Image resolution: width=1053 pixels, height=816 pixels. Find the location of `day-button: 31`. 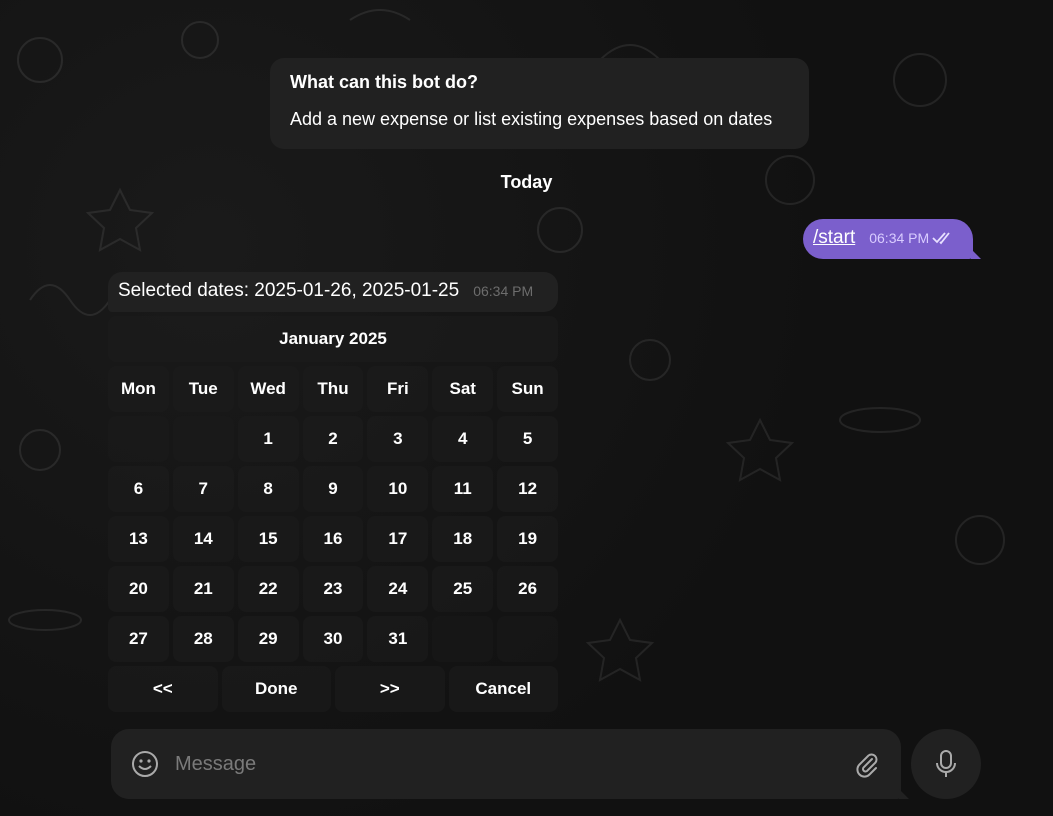

day-button: 31 is located at coordinates (398, 639).